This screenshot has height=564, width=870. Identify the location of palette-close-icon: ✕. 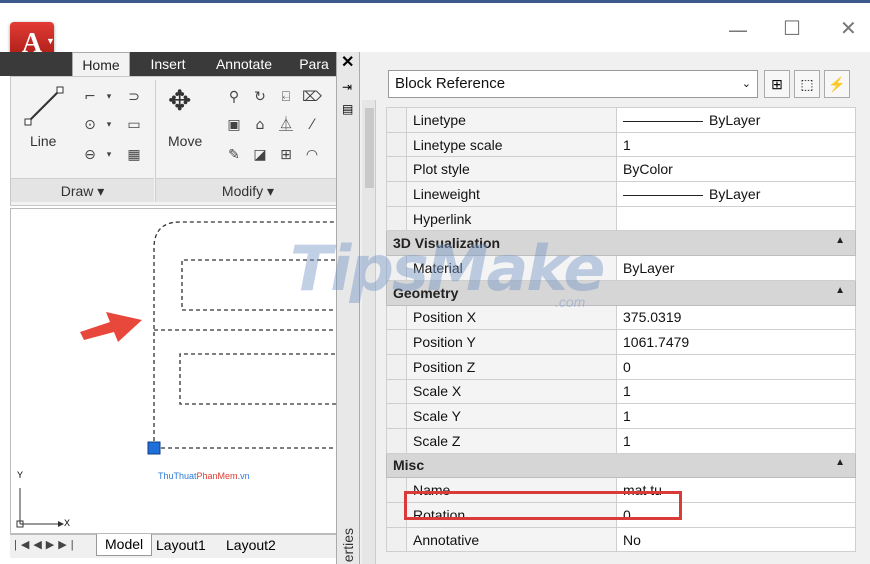
(347, 62).